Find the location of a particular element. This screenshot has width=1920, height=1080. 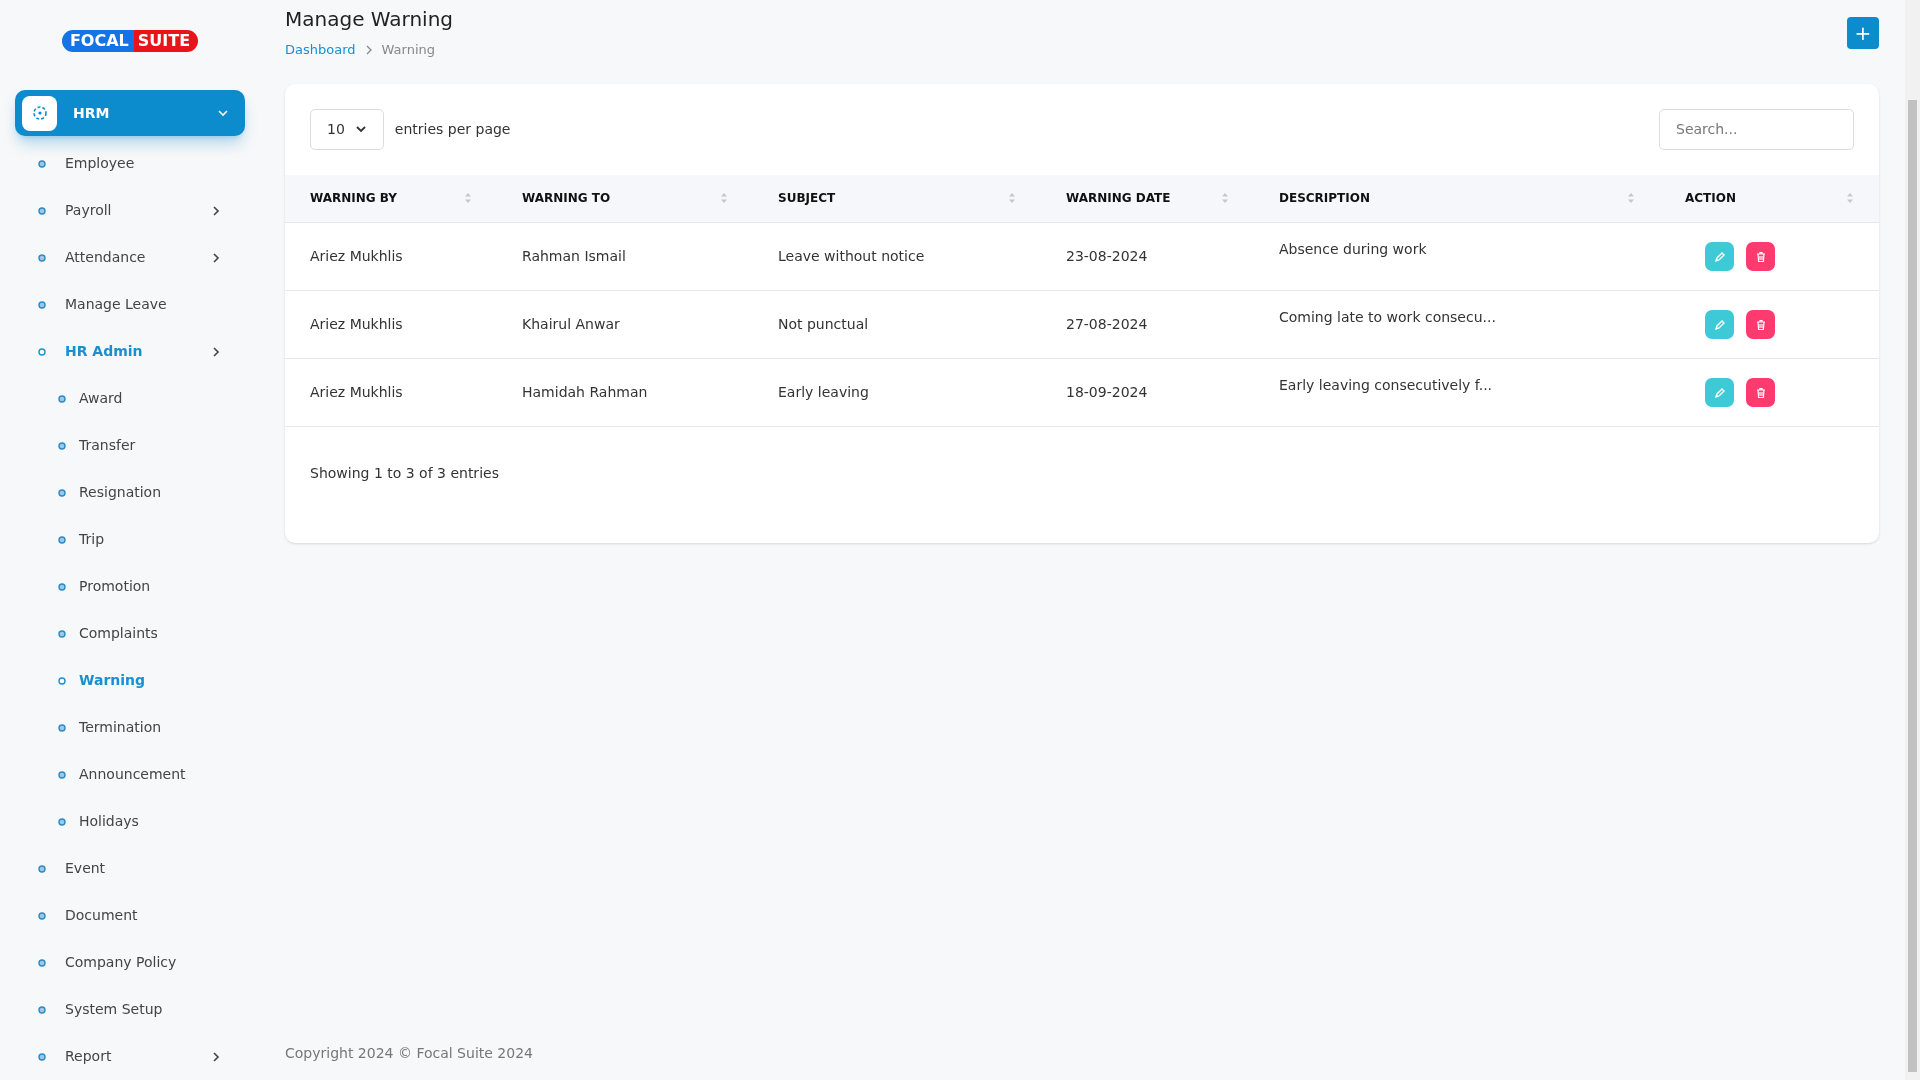

module-menu: HRM is located at coordinates (130, 113).